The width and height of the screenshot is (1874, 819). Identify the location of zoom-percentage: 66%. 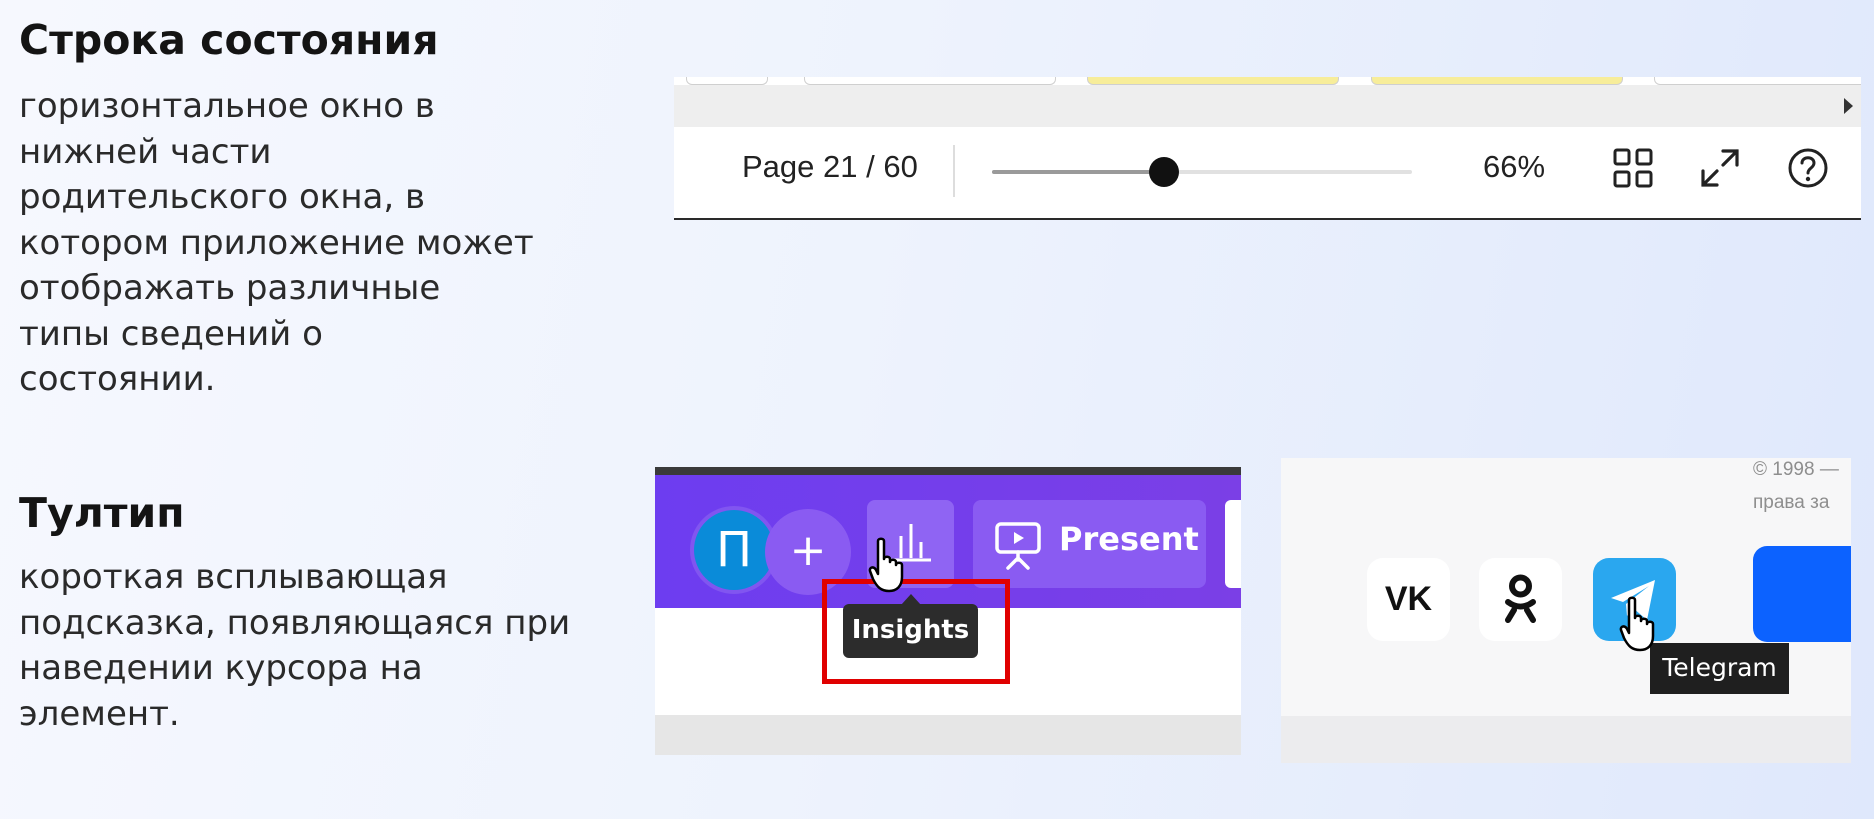
(1514, 167).